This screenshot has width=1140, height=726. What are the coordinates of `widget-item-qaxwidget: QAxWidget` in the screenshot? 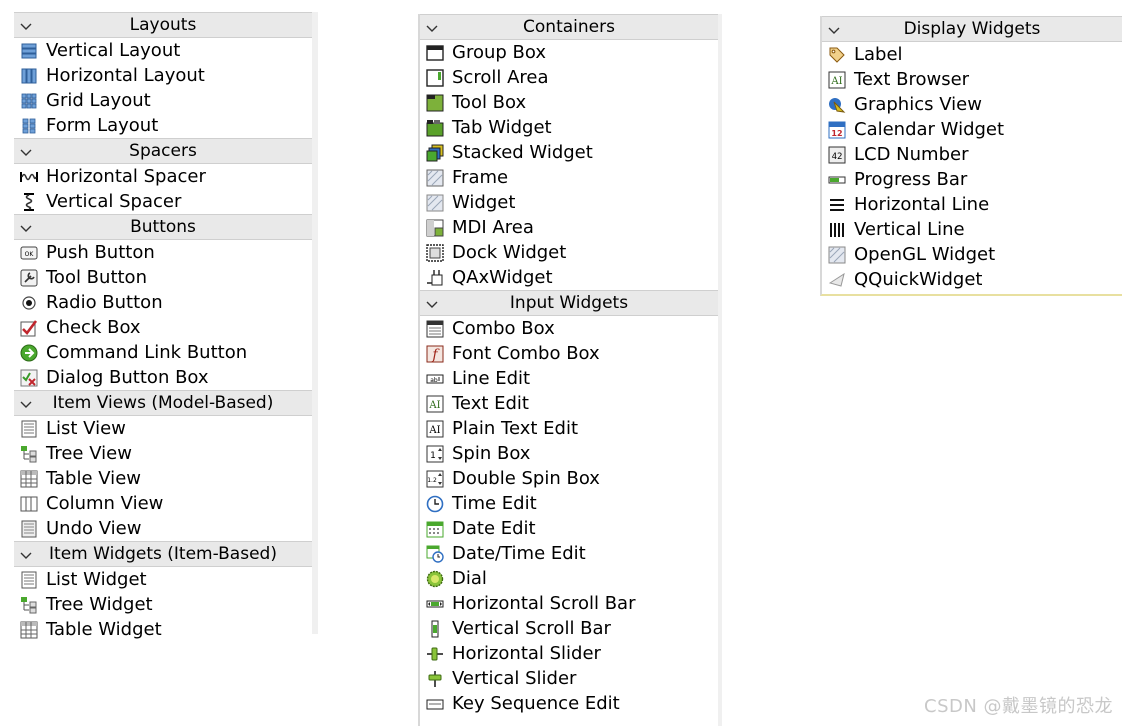 It's located at (569, 277).